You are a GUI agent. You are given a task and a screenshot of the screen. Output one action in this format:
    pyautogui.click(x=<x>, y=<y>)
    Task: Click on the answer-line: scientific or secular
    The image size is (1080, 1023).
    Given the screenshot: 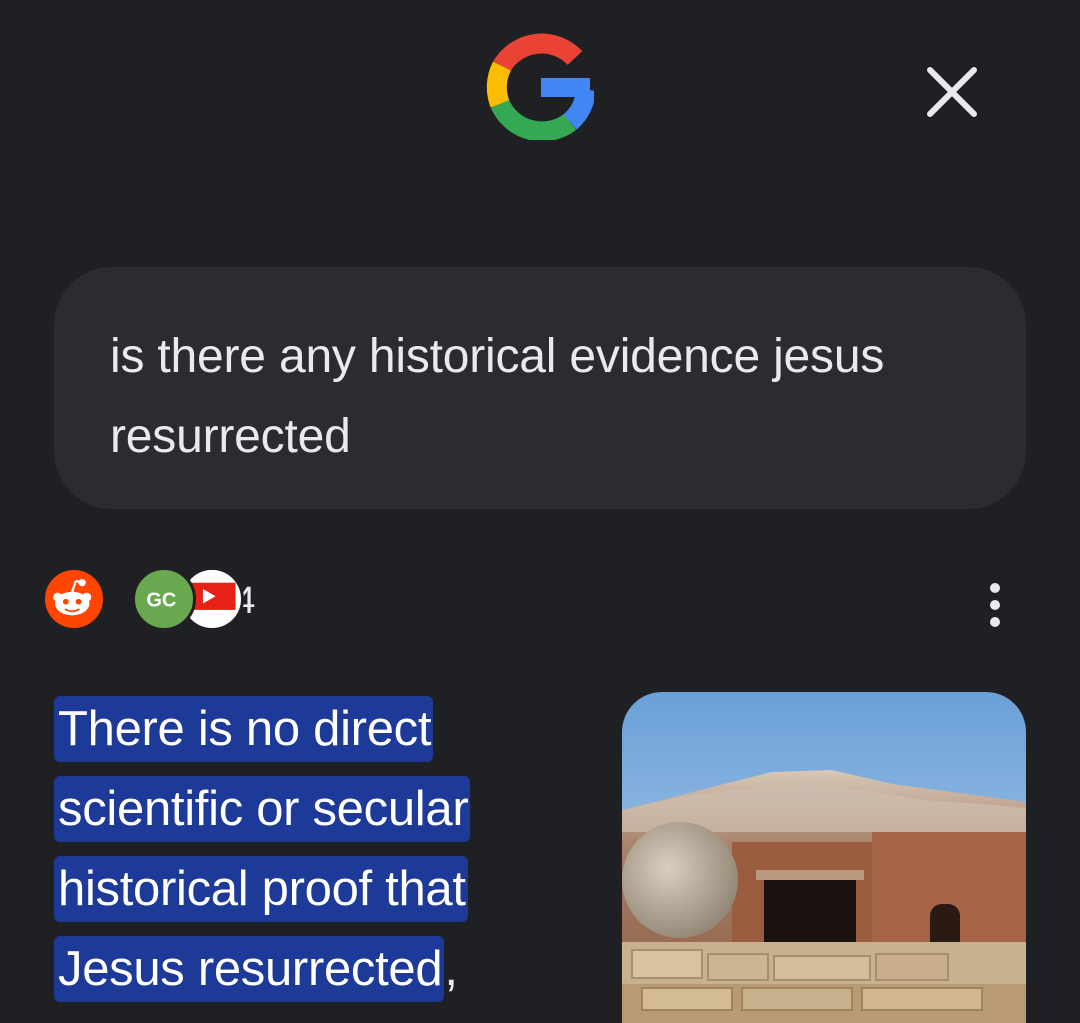 What is the action you would take?
    pyautogui.click(x=314, y=816)
    